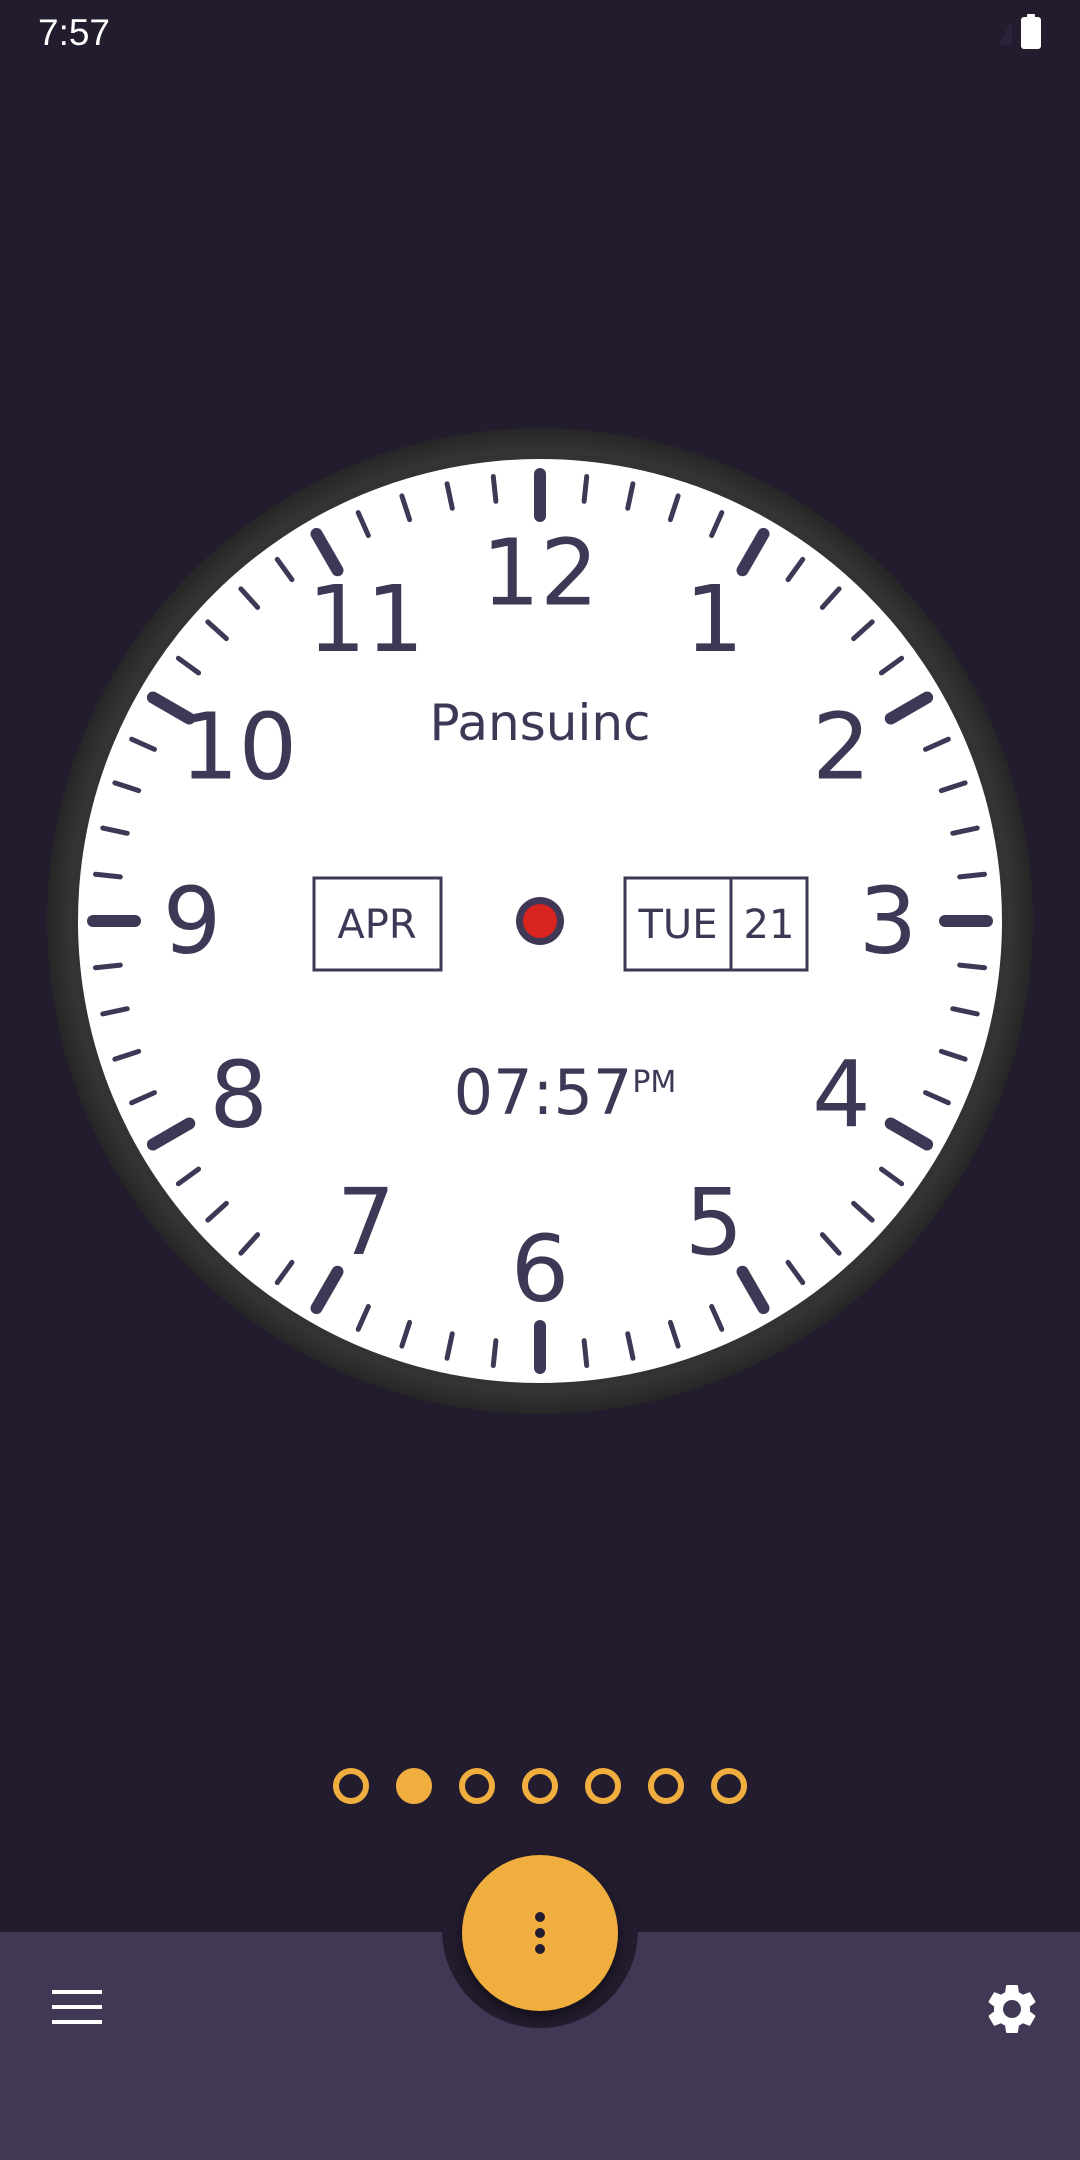 The height and width of the screenshot is (2160, 1080). I want to click on numeral-8: 8, so click(238, 1095).